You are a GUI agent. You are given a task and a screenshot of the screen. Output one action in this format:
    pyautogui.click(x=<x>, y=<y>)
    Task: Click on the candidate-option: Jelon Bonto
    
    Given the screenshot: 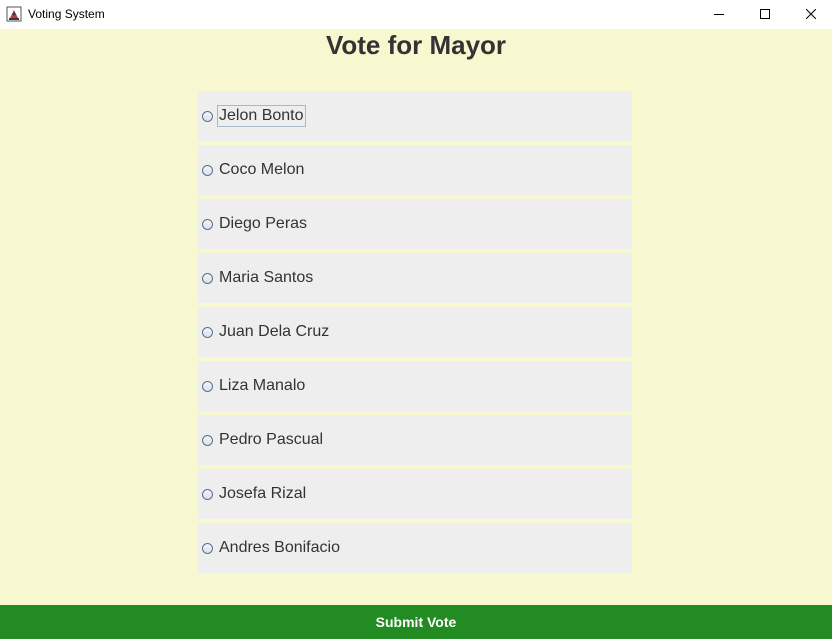 What is the action you would take?
    pyautogui.click(x=415, y=116)
    